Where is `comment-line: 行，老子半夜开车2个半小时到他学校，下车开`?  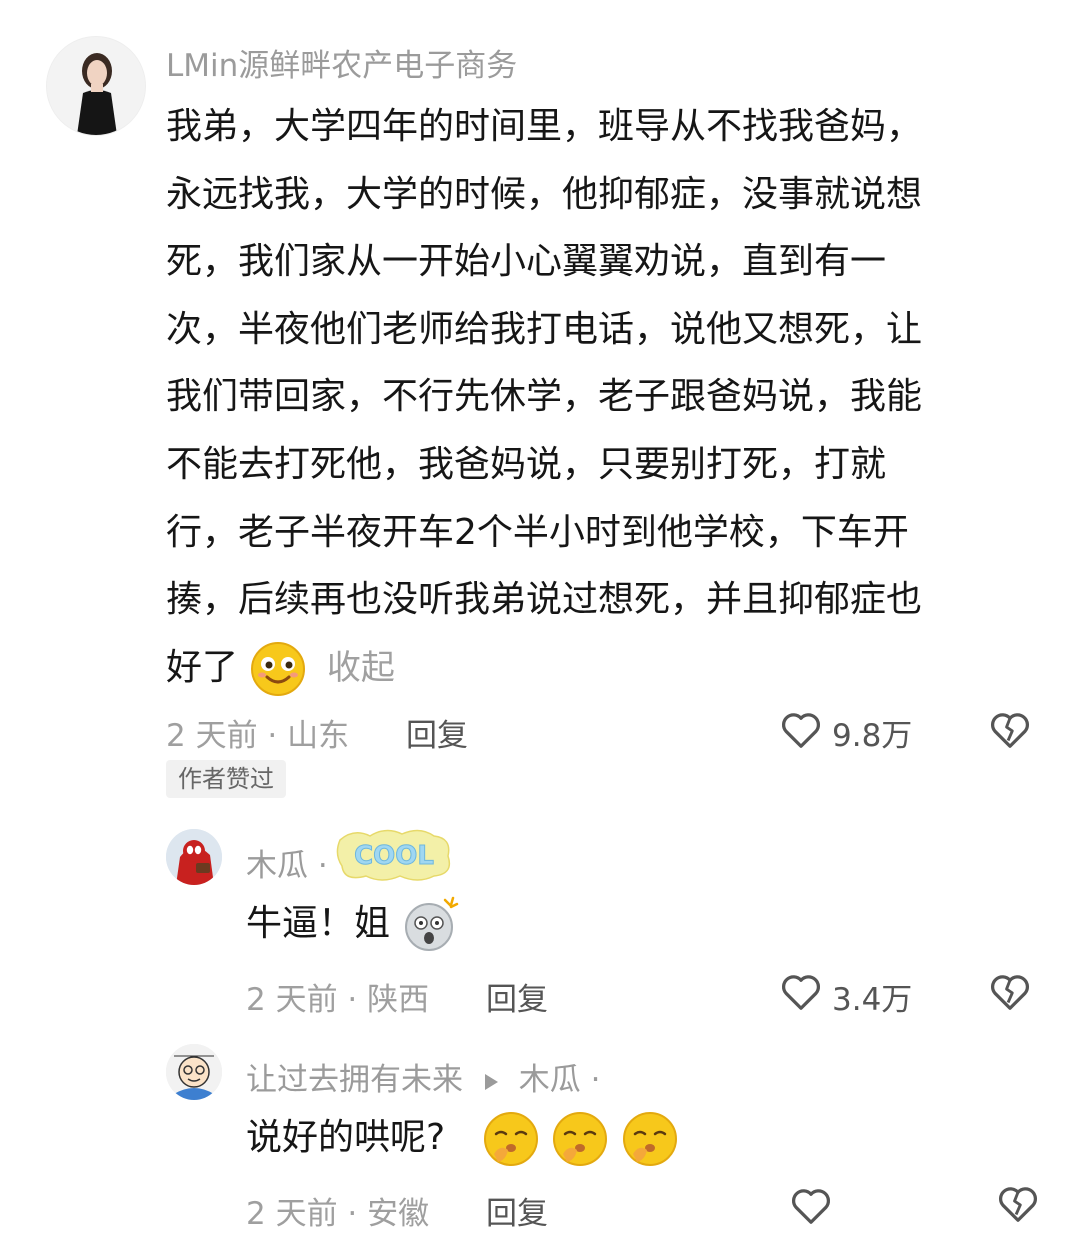 comment-line: 行，老子半夜开车2个半小时到他学校，下车开 is located at coordinates (537, 532).